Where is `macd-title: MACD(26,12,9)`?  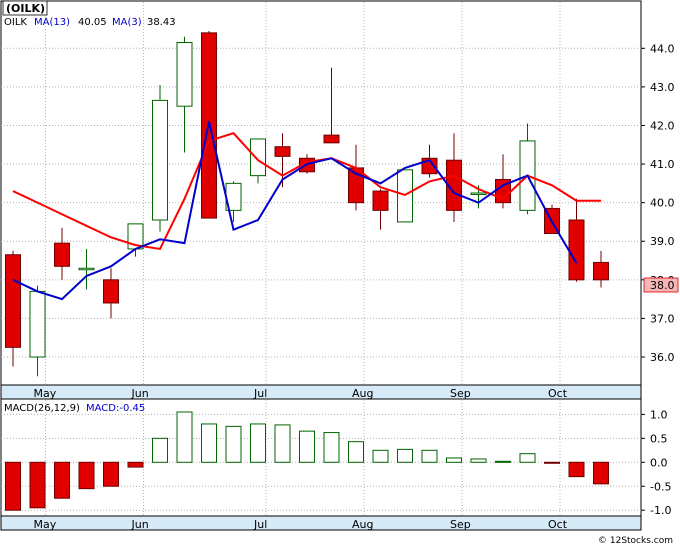 macd-title: MACD(26,12,9) is located at coordinates (42, 408).